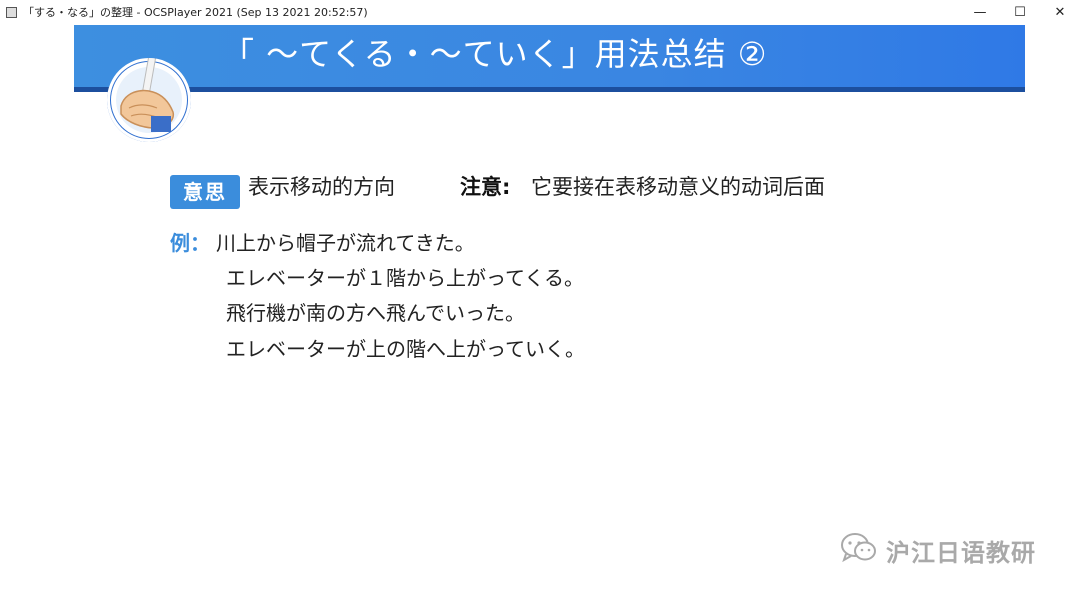 This screenshot has width=1080, height=598. What do you see at coordinates (149, 100) in the screenshot?
I see `hand-pen-logo-icon` at bounding box center [149, 100].